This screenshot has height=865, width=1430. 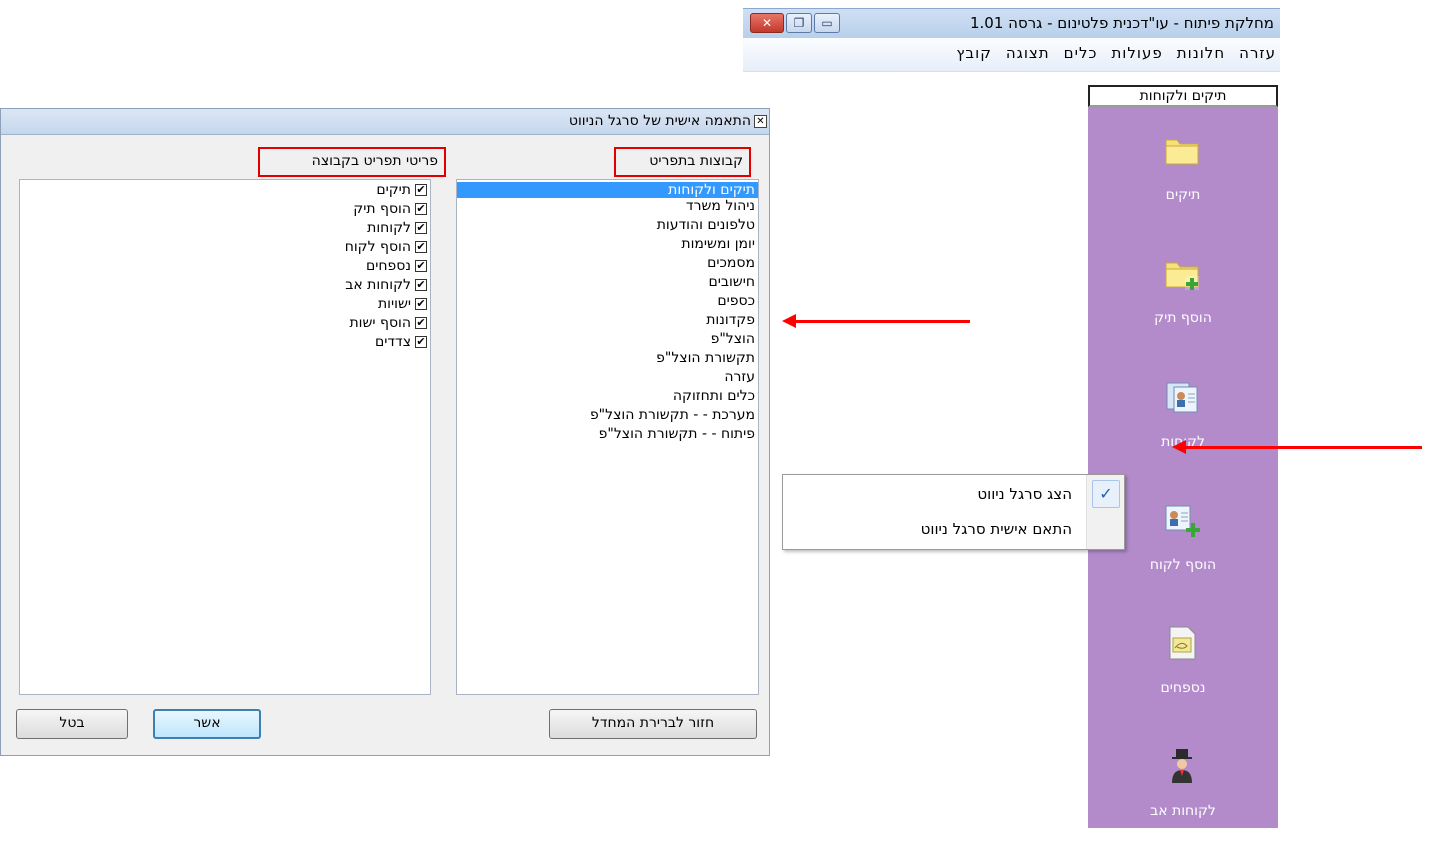 I want to click on window-minimize-button: ▭, so click(x=827, y=23).